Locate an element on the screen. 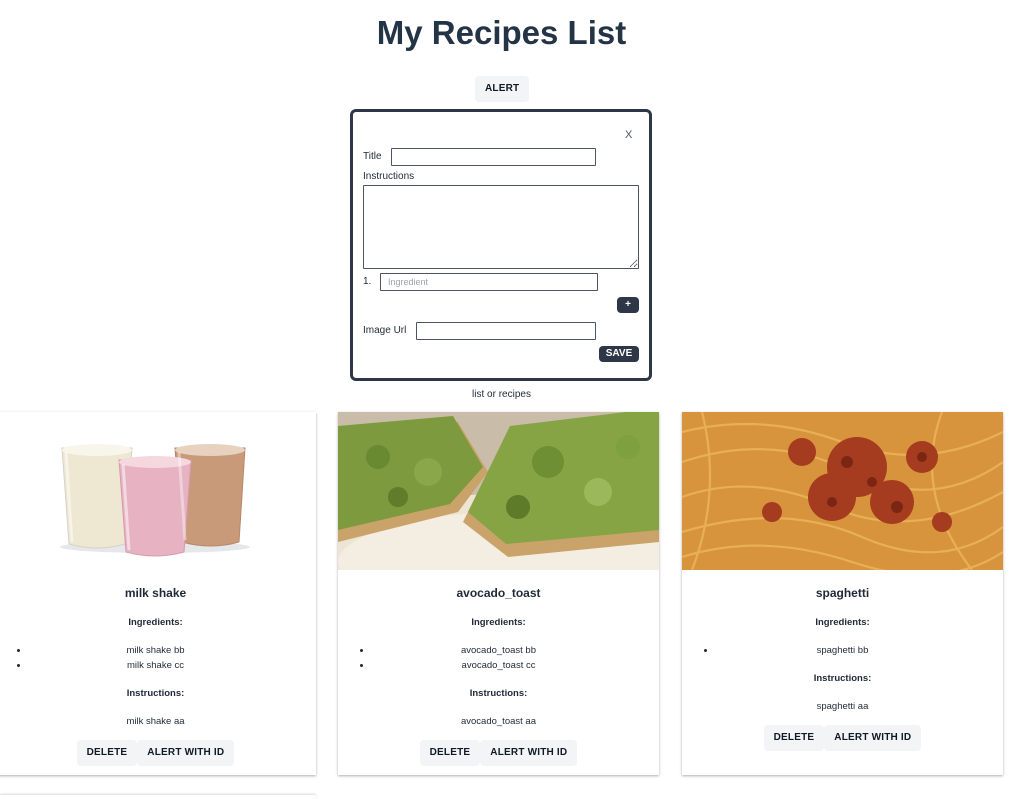  close-button: X is located at coordinates (628, 135).